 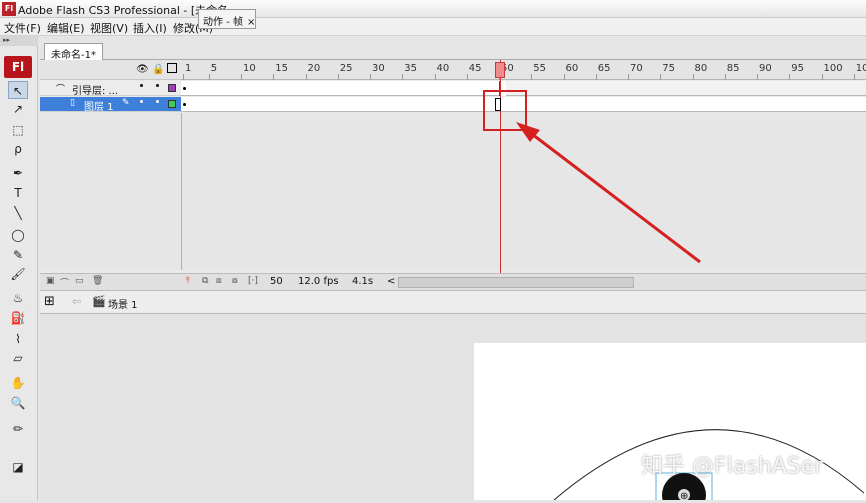 I want to click on eraser-tool-icon: ▱, so click(x=18, y=358).